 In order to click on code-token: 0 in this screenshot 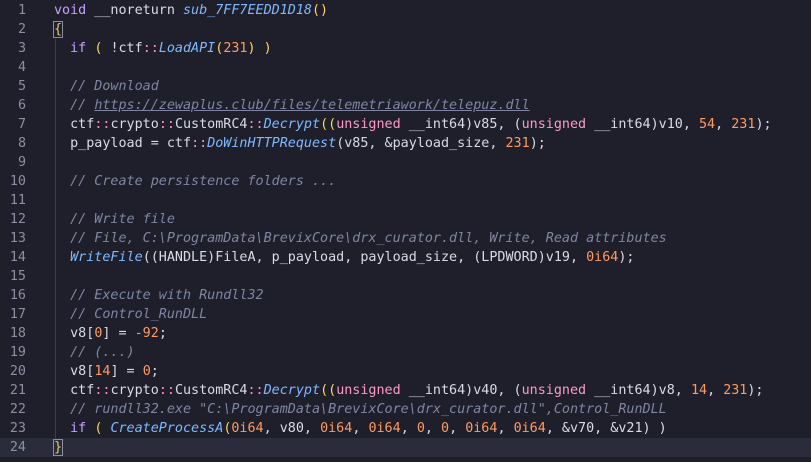, I will do `click(420, 428)`.